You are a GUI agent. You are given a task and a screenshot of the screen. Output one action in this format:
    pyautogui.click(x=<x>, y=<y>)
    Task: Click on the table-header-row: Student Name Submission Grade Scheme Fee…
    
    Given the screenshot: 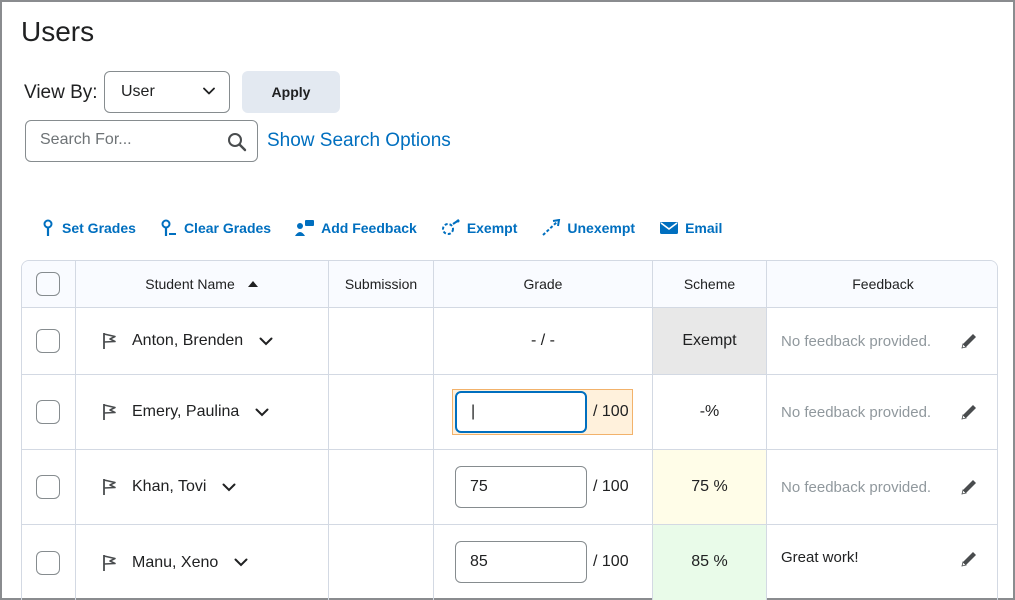 What is the action you would take?
    pyautogui.click(x=509, y=284)
    